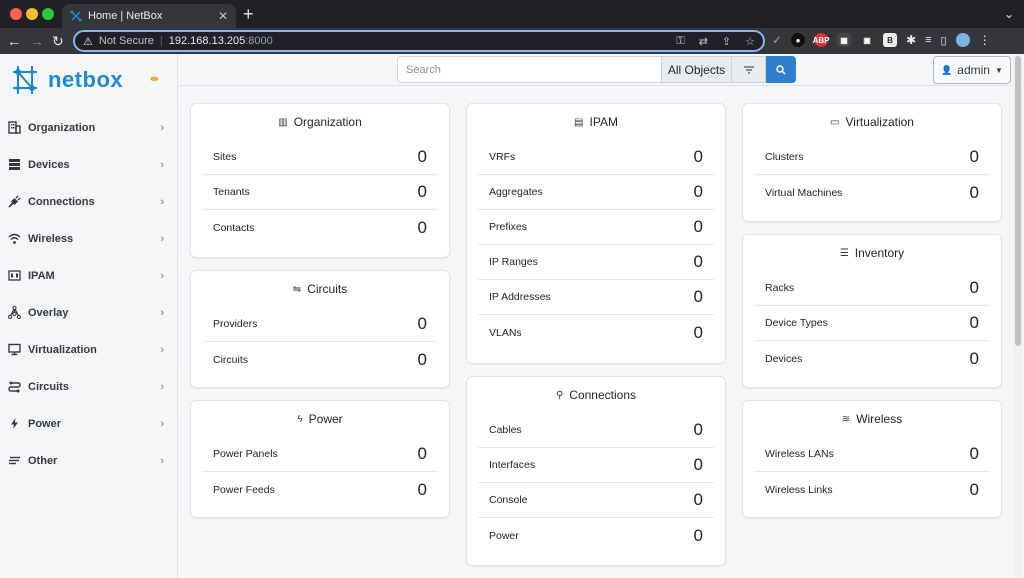 Image resolution: width=1024 pixels, height=578 pixels. What do you see at coordinates (867, 454) in the screenshot?
I see `row-label: Wireless LANs` at bounding box center [867, 454].